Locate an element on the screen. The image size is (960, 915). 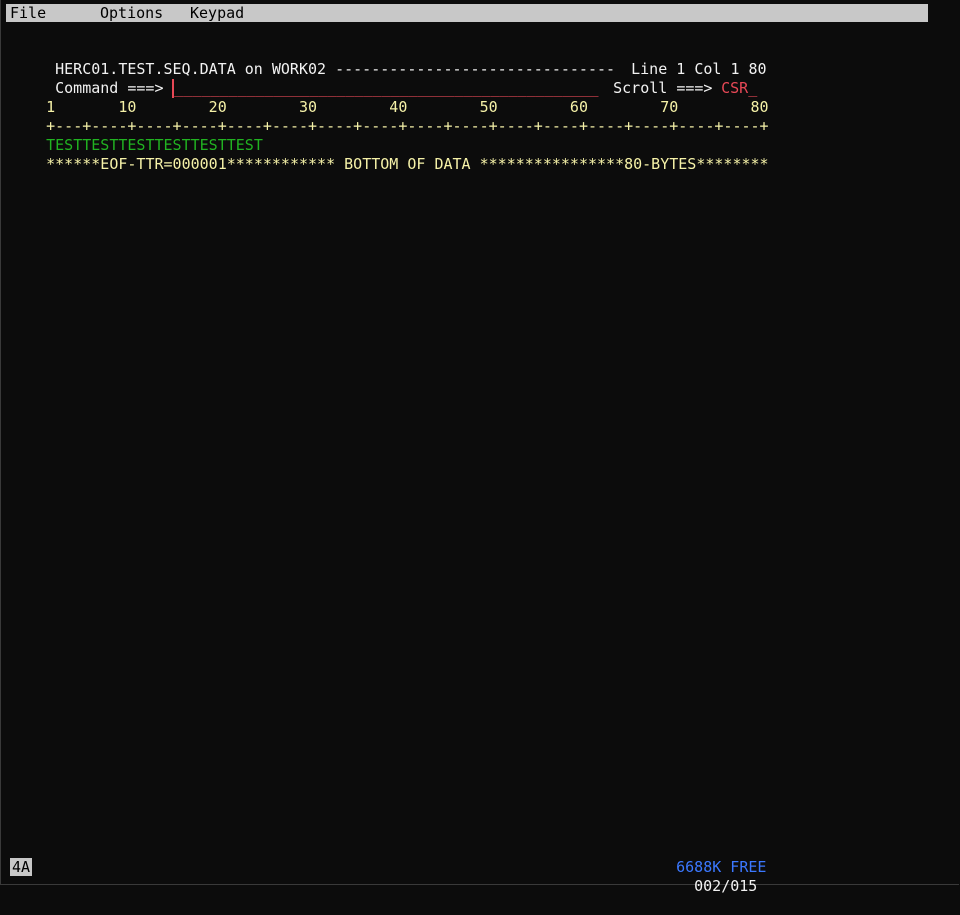
page-indicator: 002/015 is located at coordinates (707, 886).